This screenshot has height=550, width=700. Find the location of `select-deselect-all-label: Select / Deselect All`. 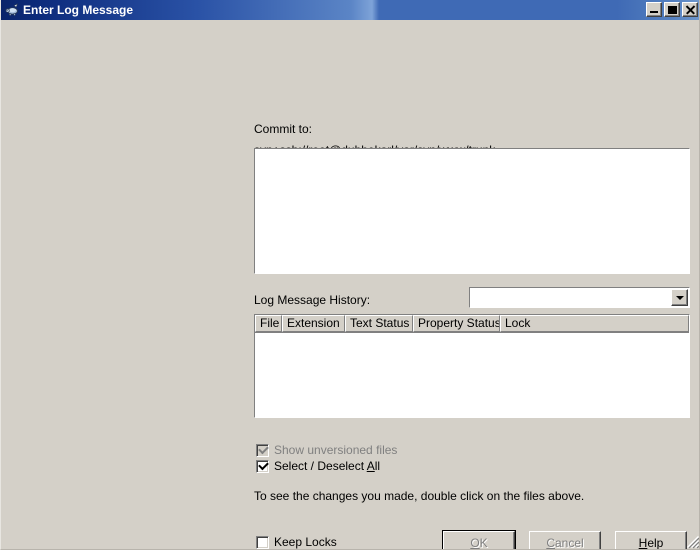

select-deselect-all-label: Select / Deselect All is located at coordinates (327, 466).